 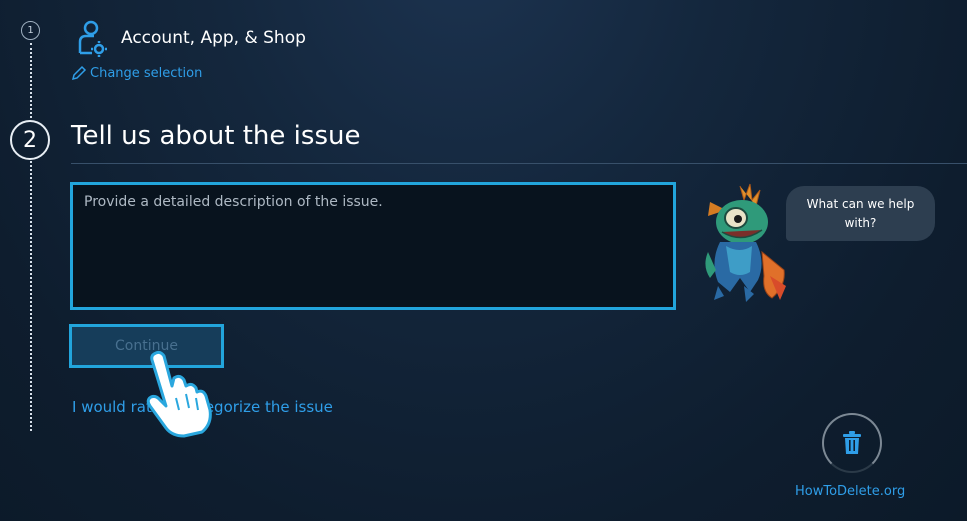 I want to click on assistant-speech-bubble: What can we help with?, so click(x=860, y=213).